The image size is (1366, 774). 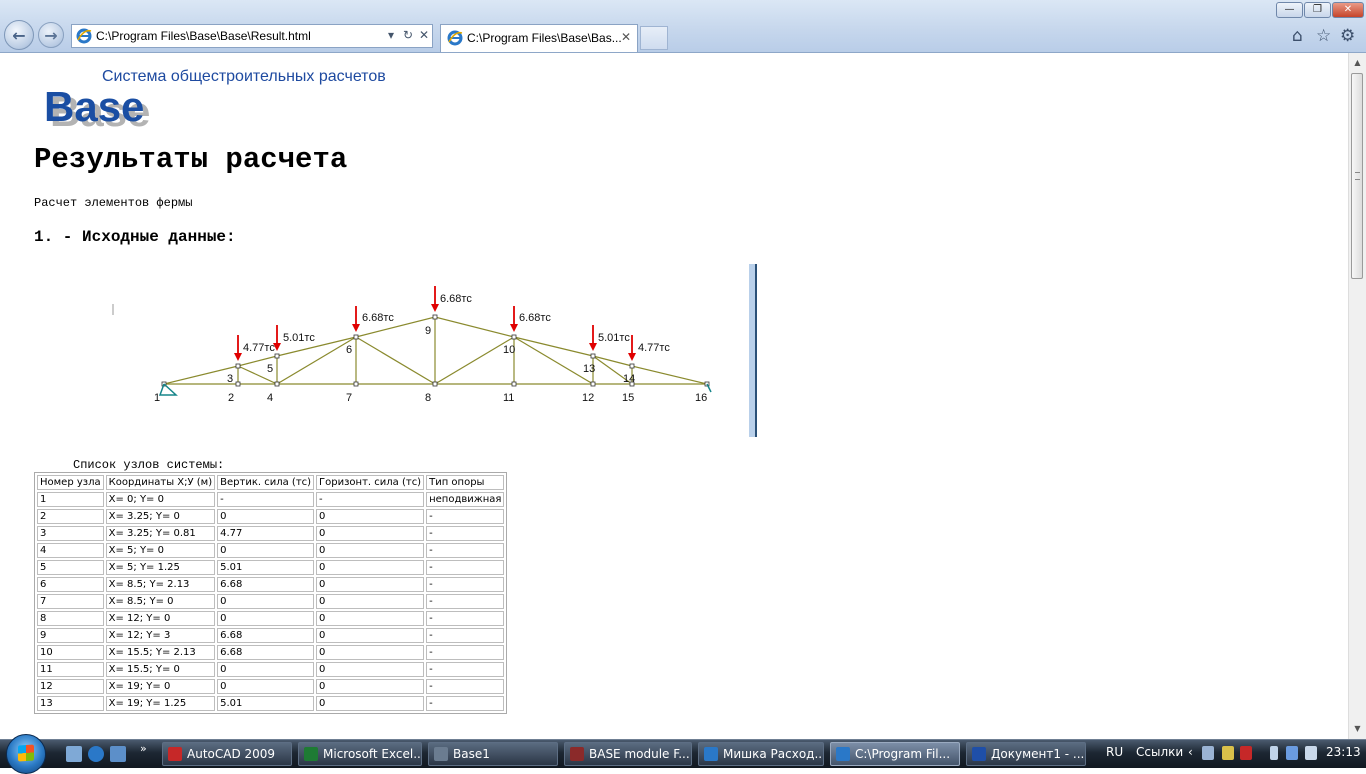 I want to click on scroll-up-arrow-icon: ▲, so click(x=1357, y=63).